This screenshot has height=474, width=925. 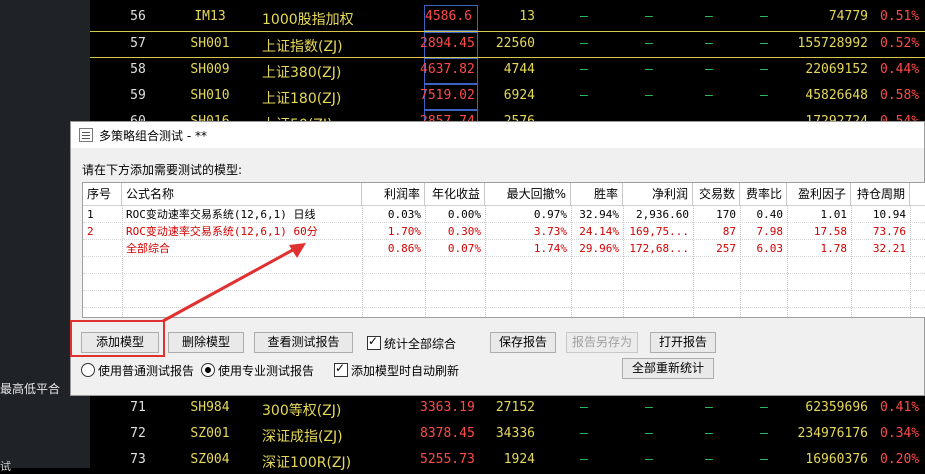 What do you see at coordinates (447, 43) in the screenshot?
I see `quote-cell-price: 2894.45` at bounding box center [447, 43].